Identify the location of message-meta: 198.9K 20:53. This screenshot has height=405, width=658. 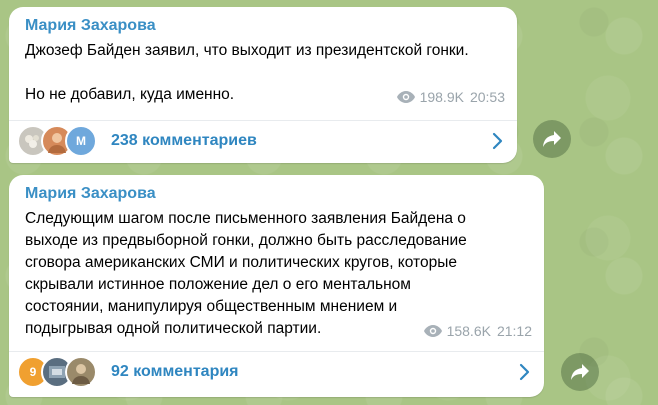
(450, 97).